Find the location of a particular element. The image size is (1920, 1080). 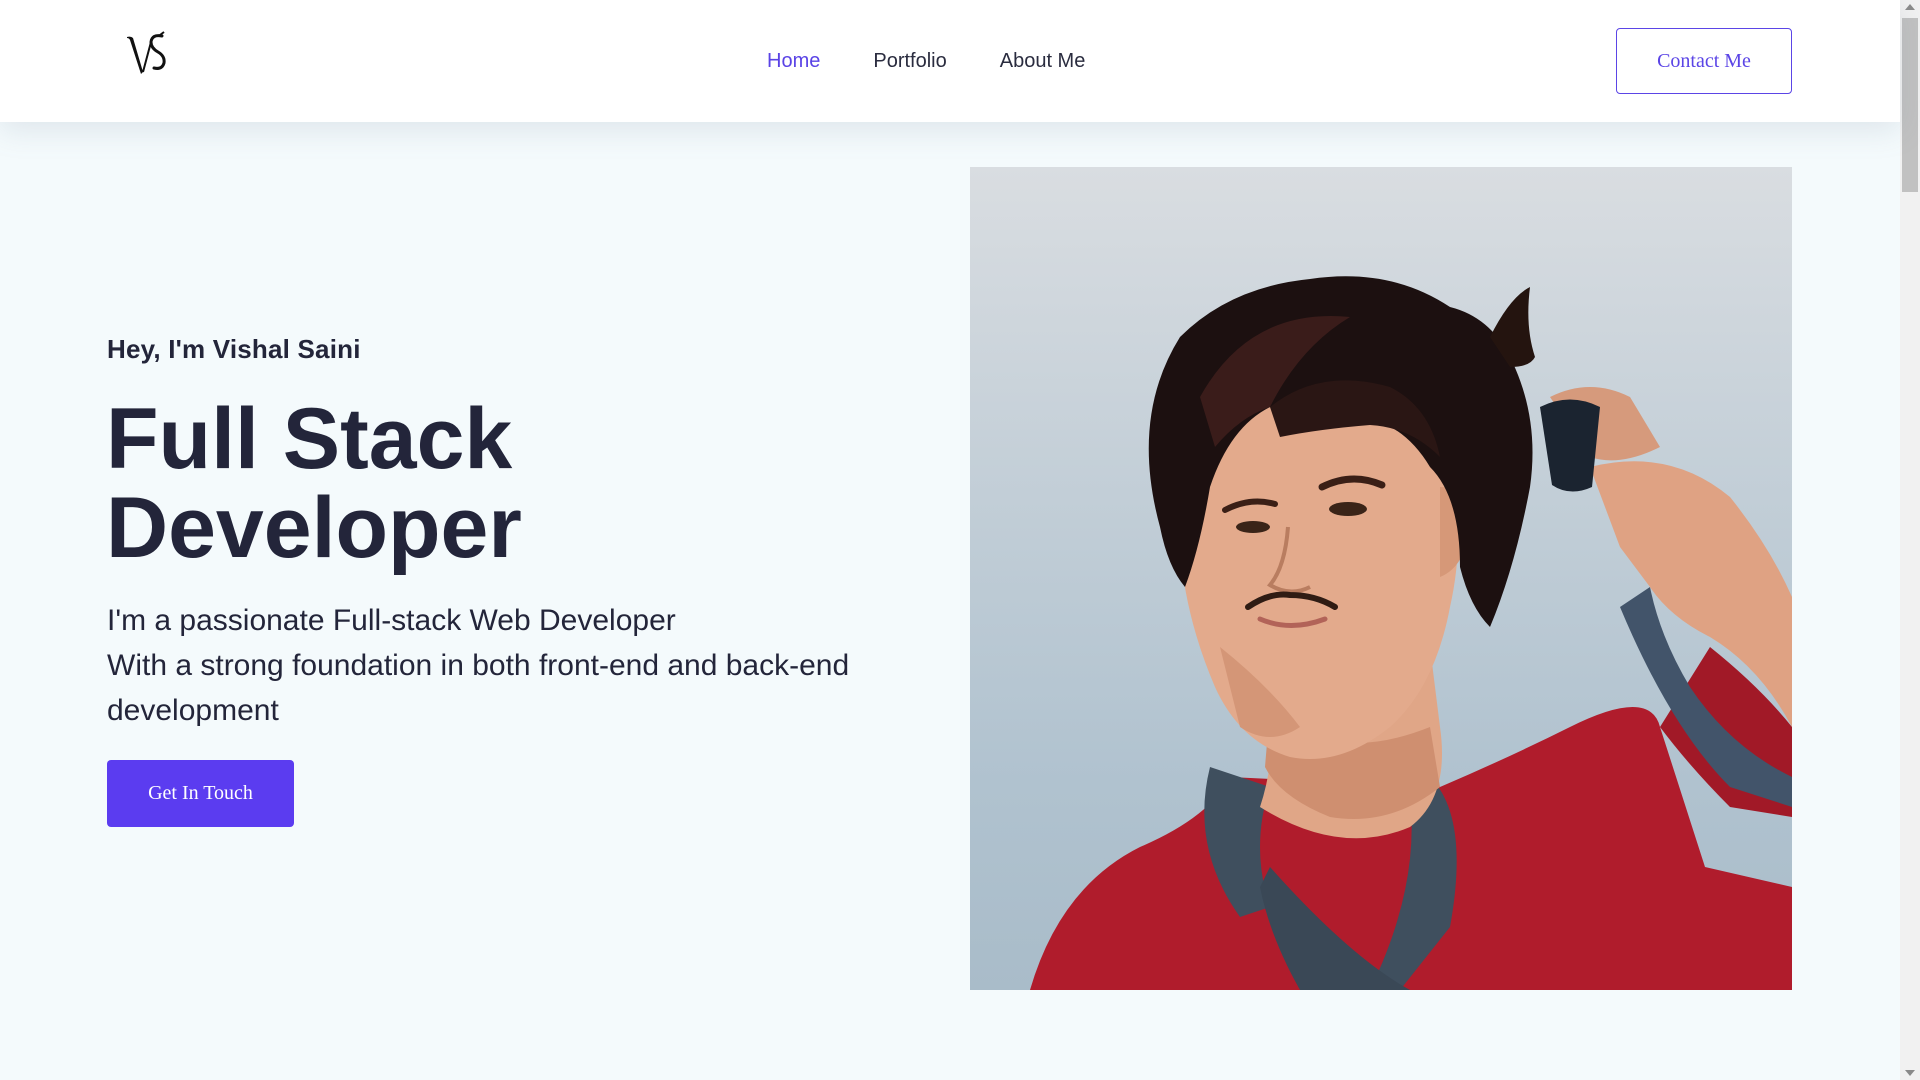

contact-me-button: Contact Me is located at coordinates (1704, 61).